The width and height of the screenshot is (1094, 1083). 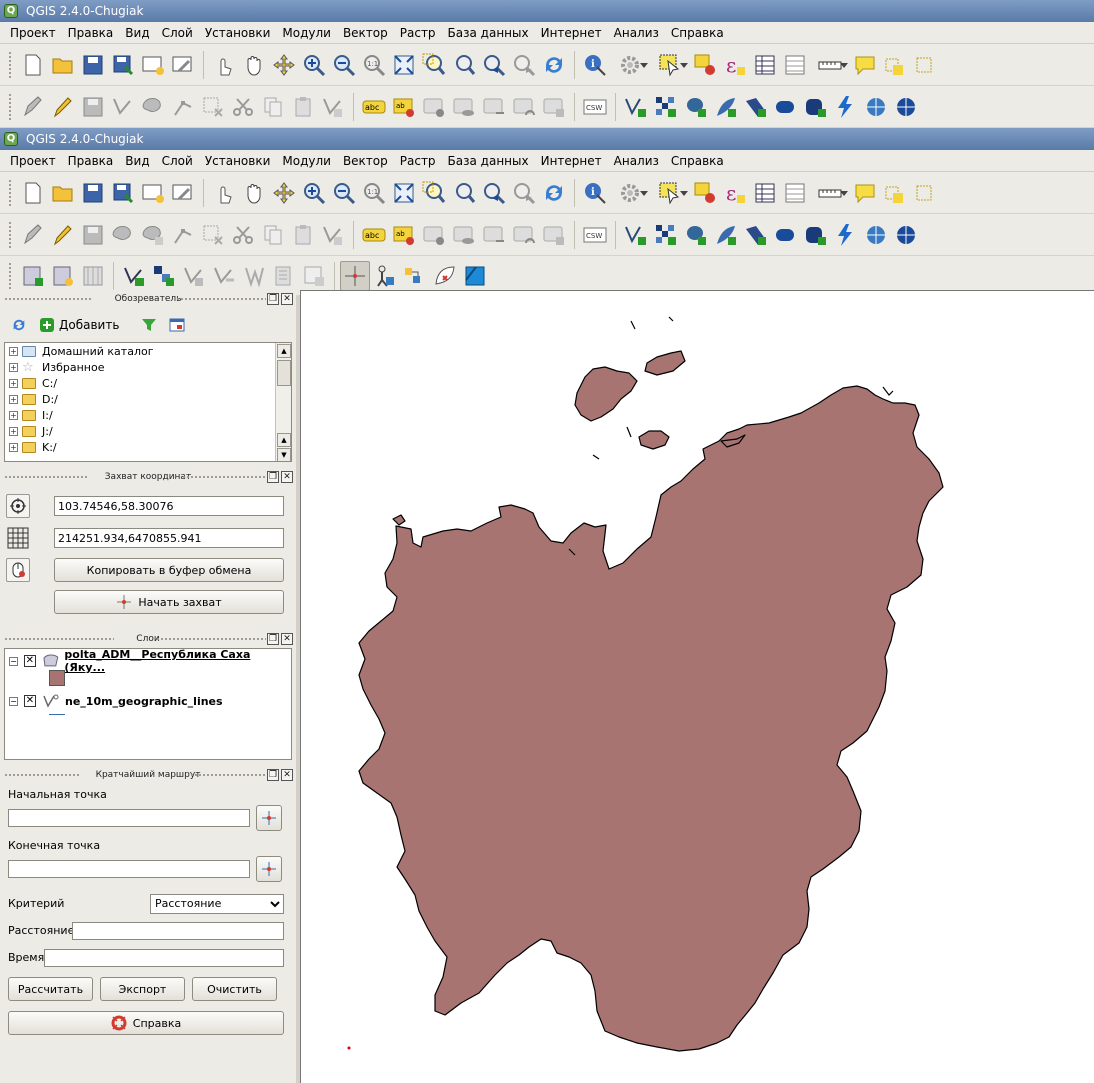 What do you see at coordinates (636, 33) in the screenshot?
I see `menu-analysis: Анализ` at bounding box center [636, 33].